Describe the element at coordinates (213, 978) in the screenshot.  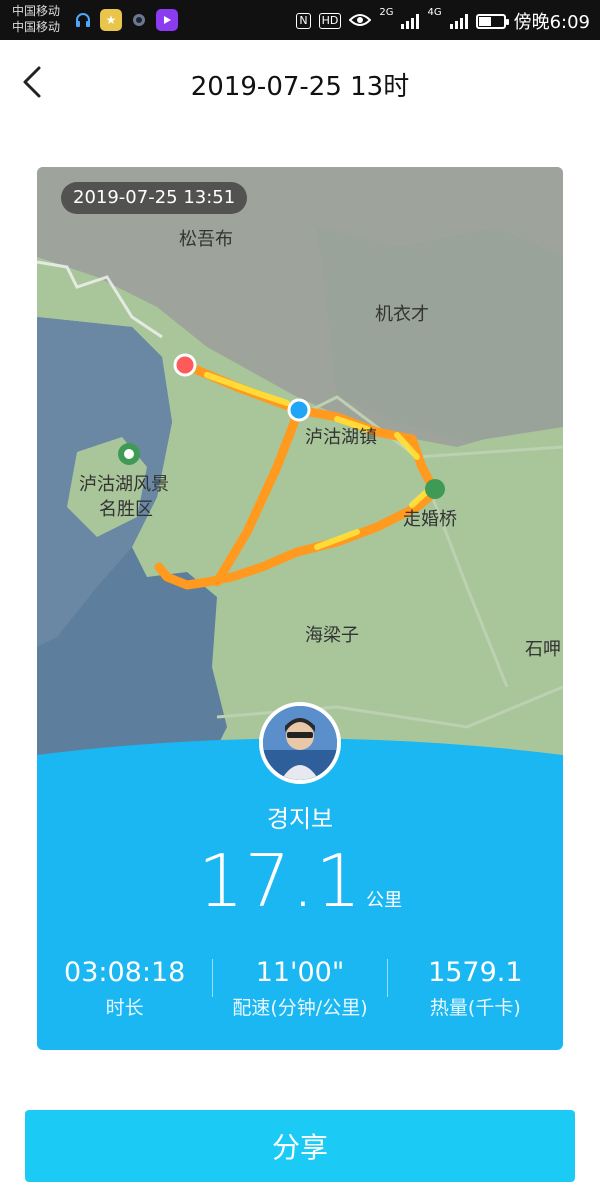
I see `stat-divider` at that location.